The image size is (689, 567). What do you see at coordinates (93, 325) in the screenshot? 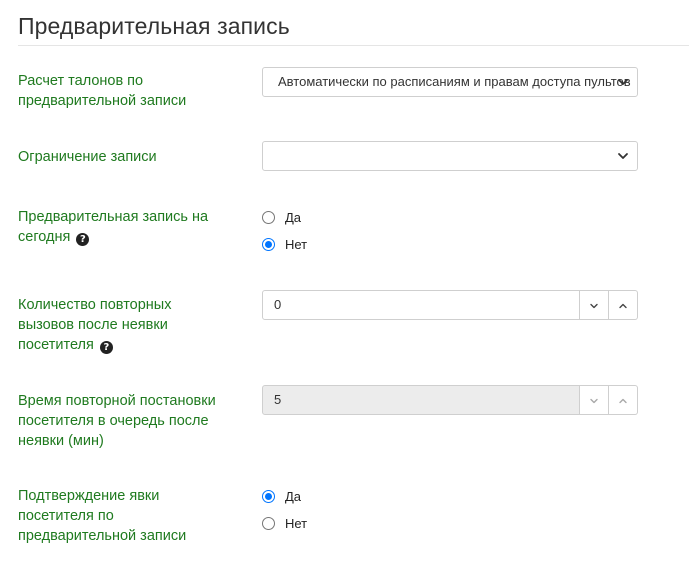
I see `recall-count-label-line-2: вызовов после неявки` at bounding box center [93, 325].